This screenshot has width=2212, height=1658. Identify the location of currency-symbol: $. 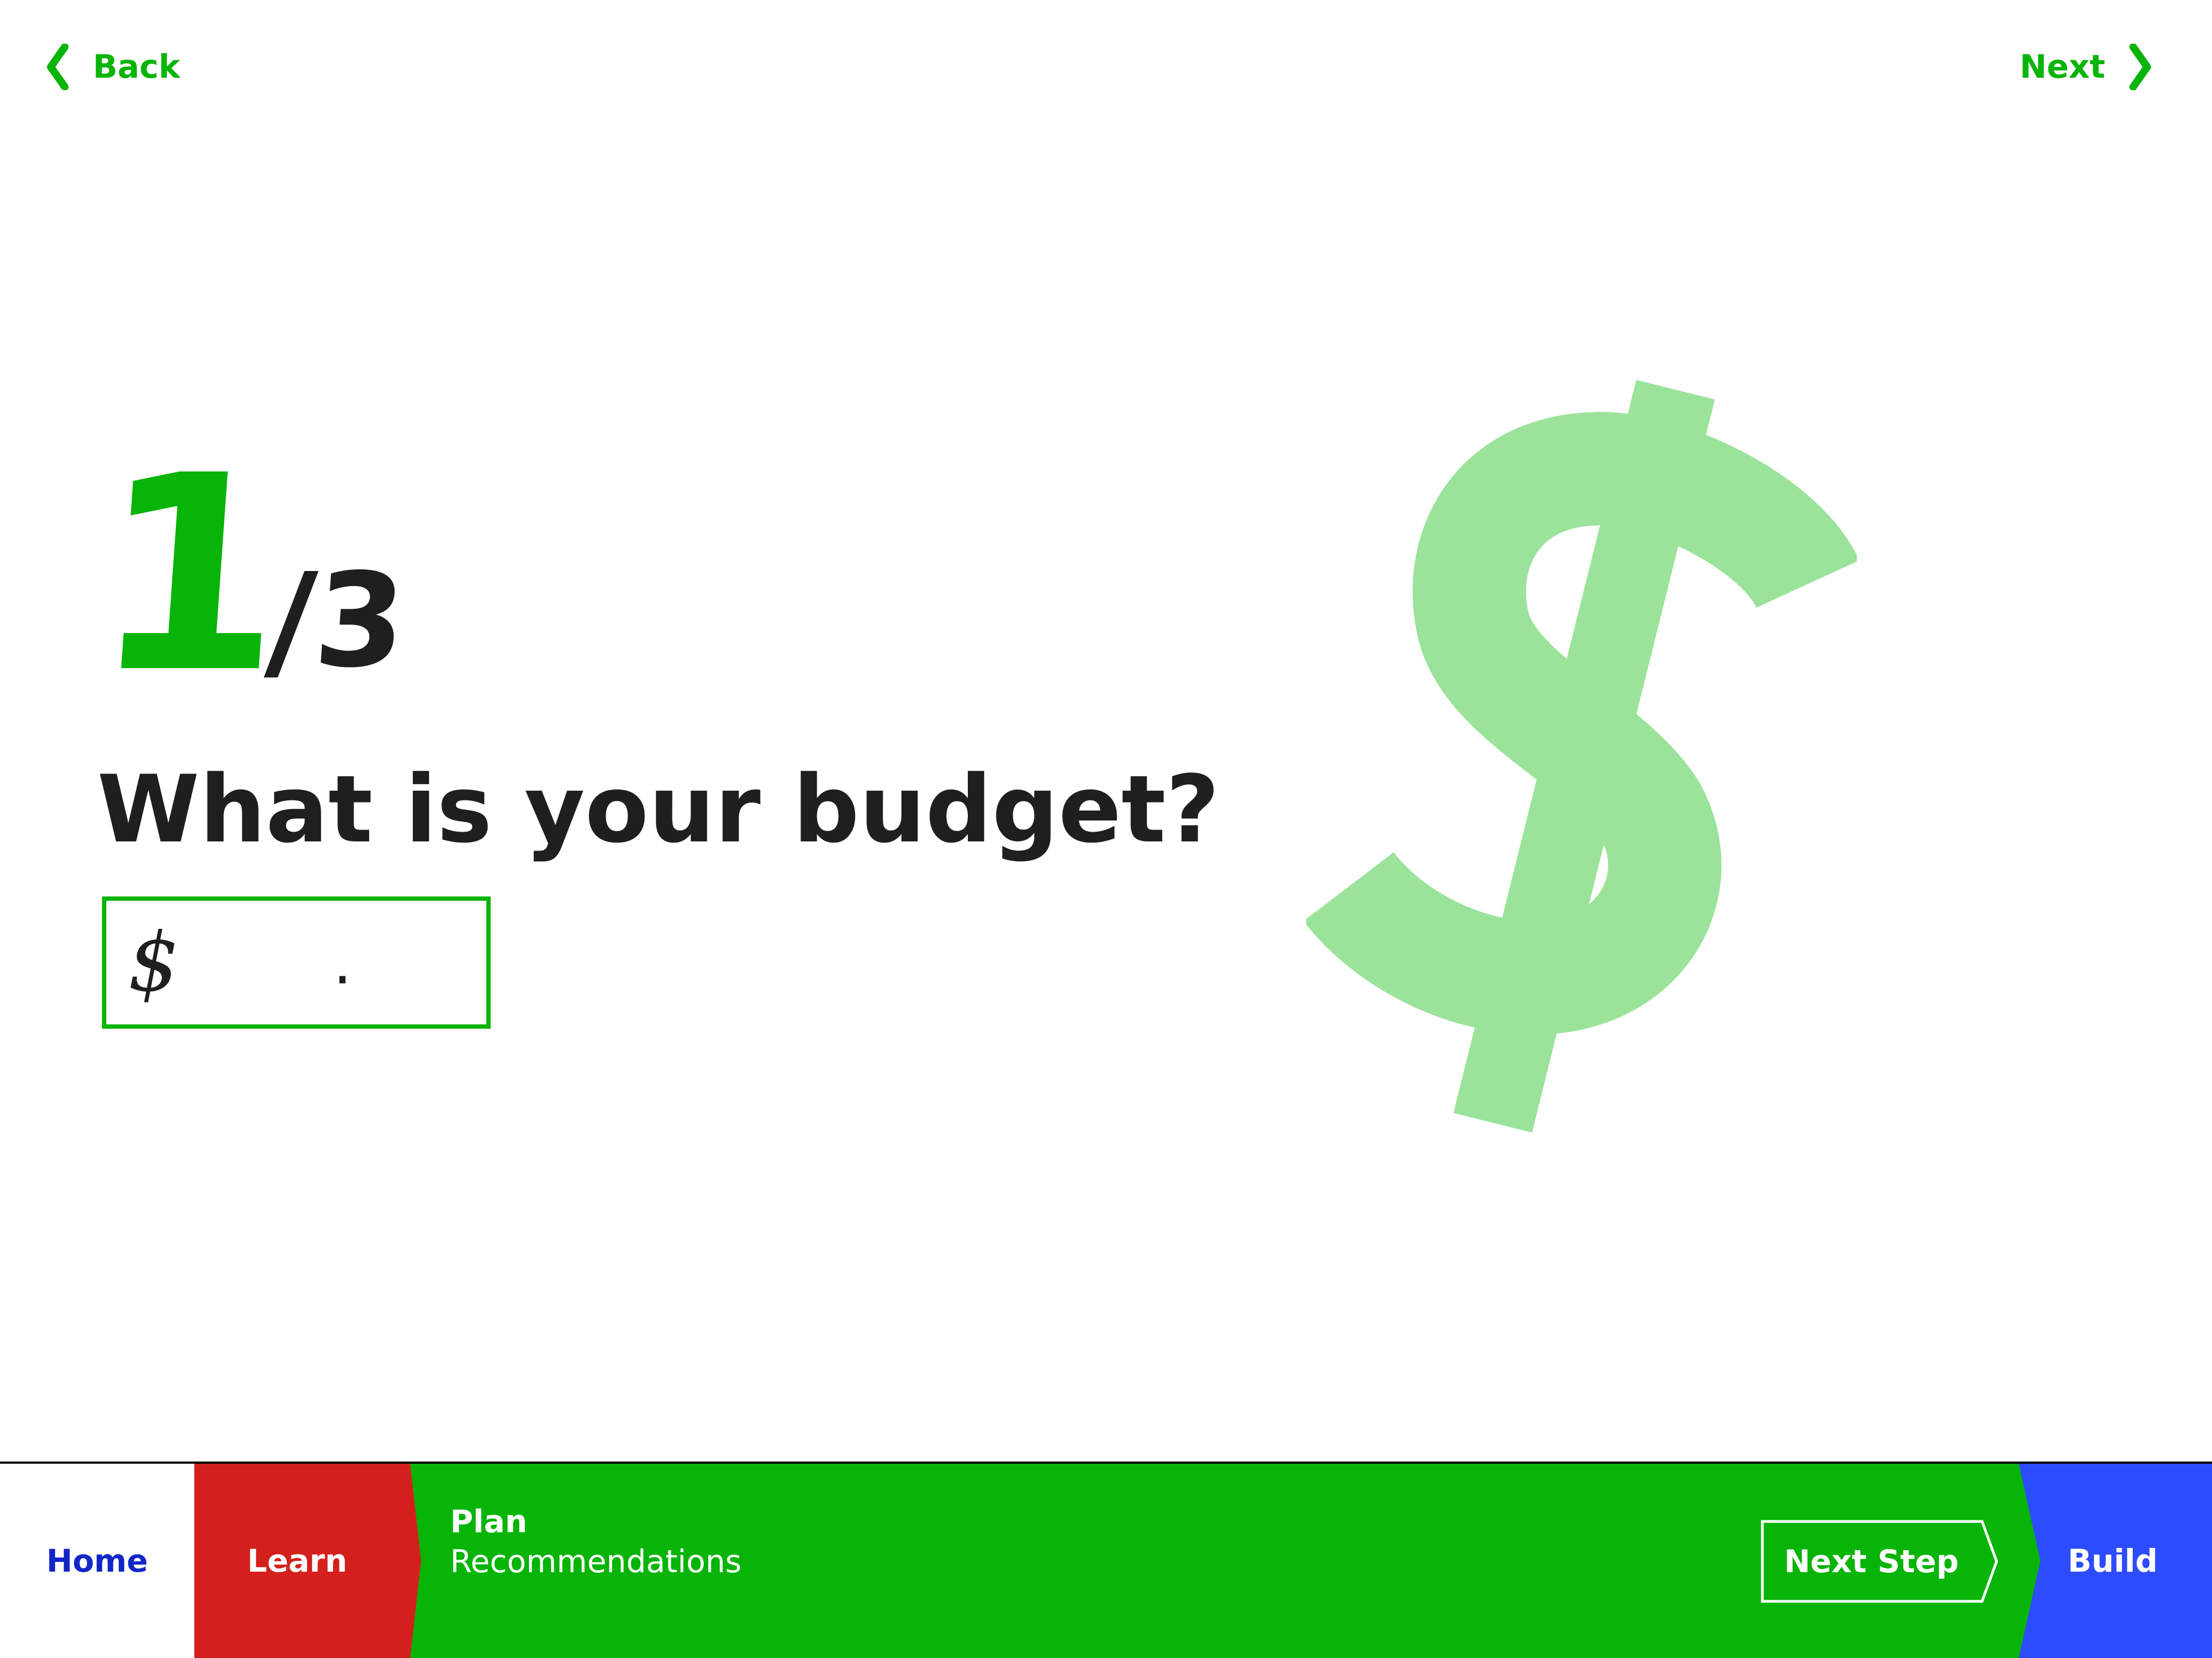
(154, 962).